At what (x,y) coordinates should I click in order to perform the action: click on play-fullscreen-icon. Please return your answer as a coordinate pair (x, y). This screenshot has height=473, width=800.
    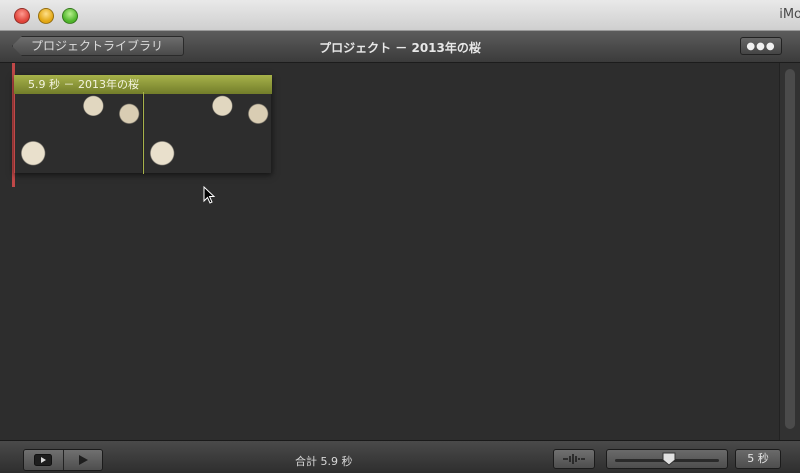
    Looking at the image, I should click on (43, 460).